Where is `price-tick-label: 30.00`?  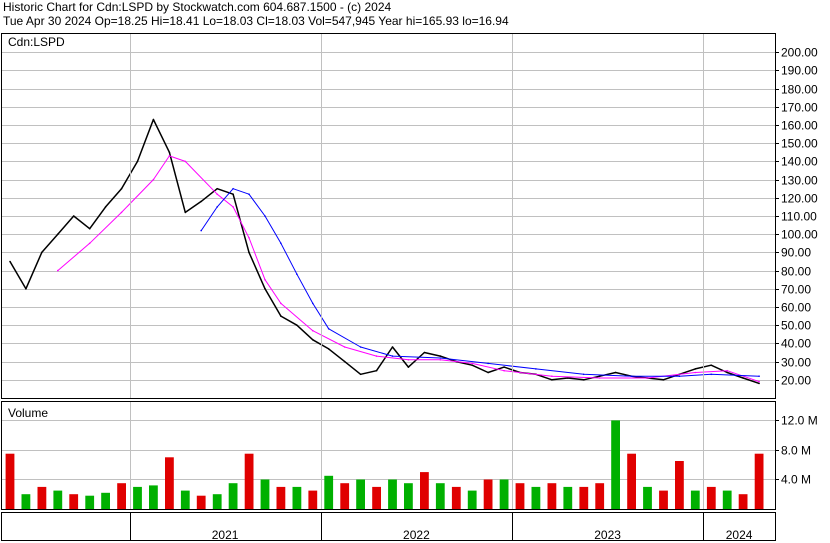 price-tick-label: 30.00 is located at coordinates (796, 363).